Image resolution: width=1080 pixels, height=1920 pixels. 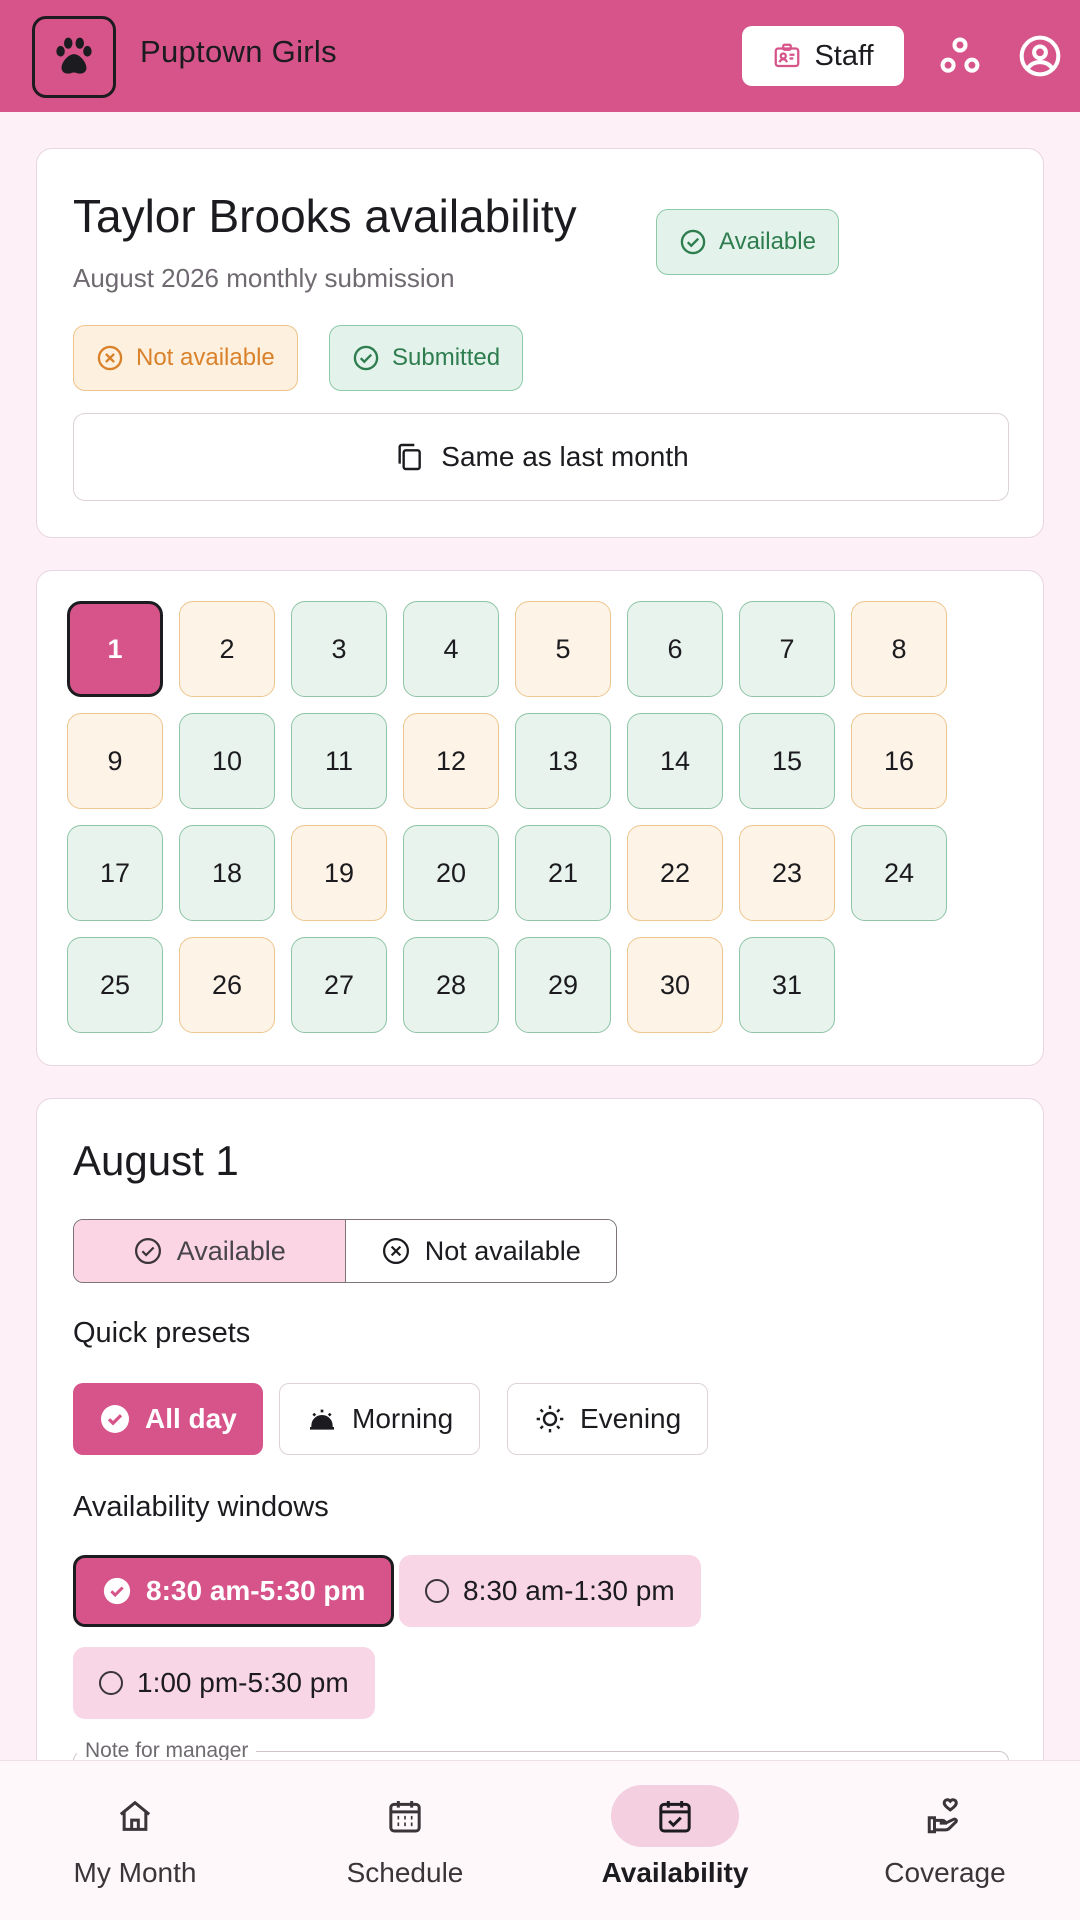 I want to click on bottom-navigation: My Month Schedule Availability Coverage, so click(x=540, y=1840).